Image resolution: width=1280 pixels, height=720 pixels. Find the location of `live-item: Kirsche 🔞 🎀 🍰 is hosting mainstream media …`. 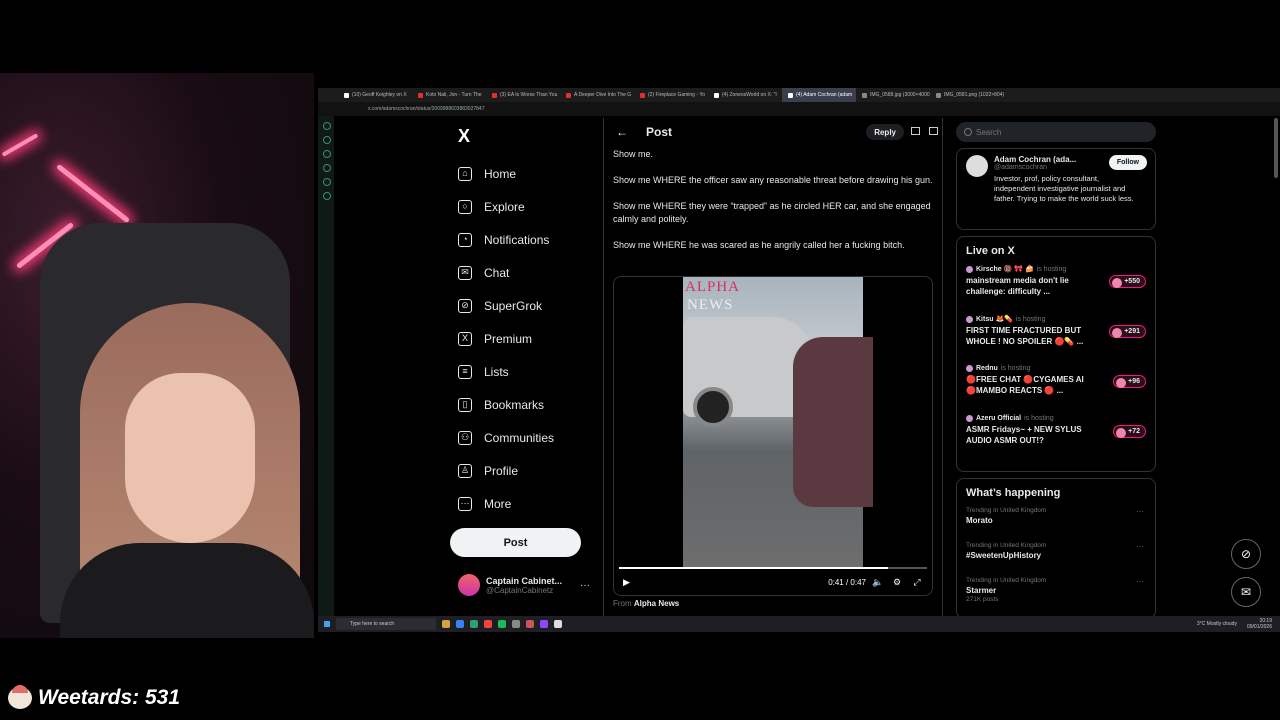

live-item: Kirsche 🔞 🎀 🍰 is hosting mainstream media … is located at coordinates (1056, 290).